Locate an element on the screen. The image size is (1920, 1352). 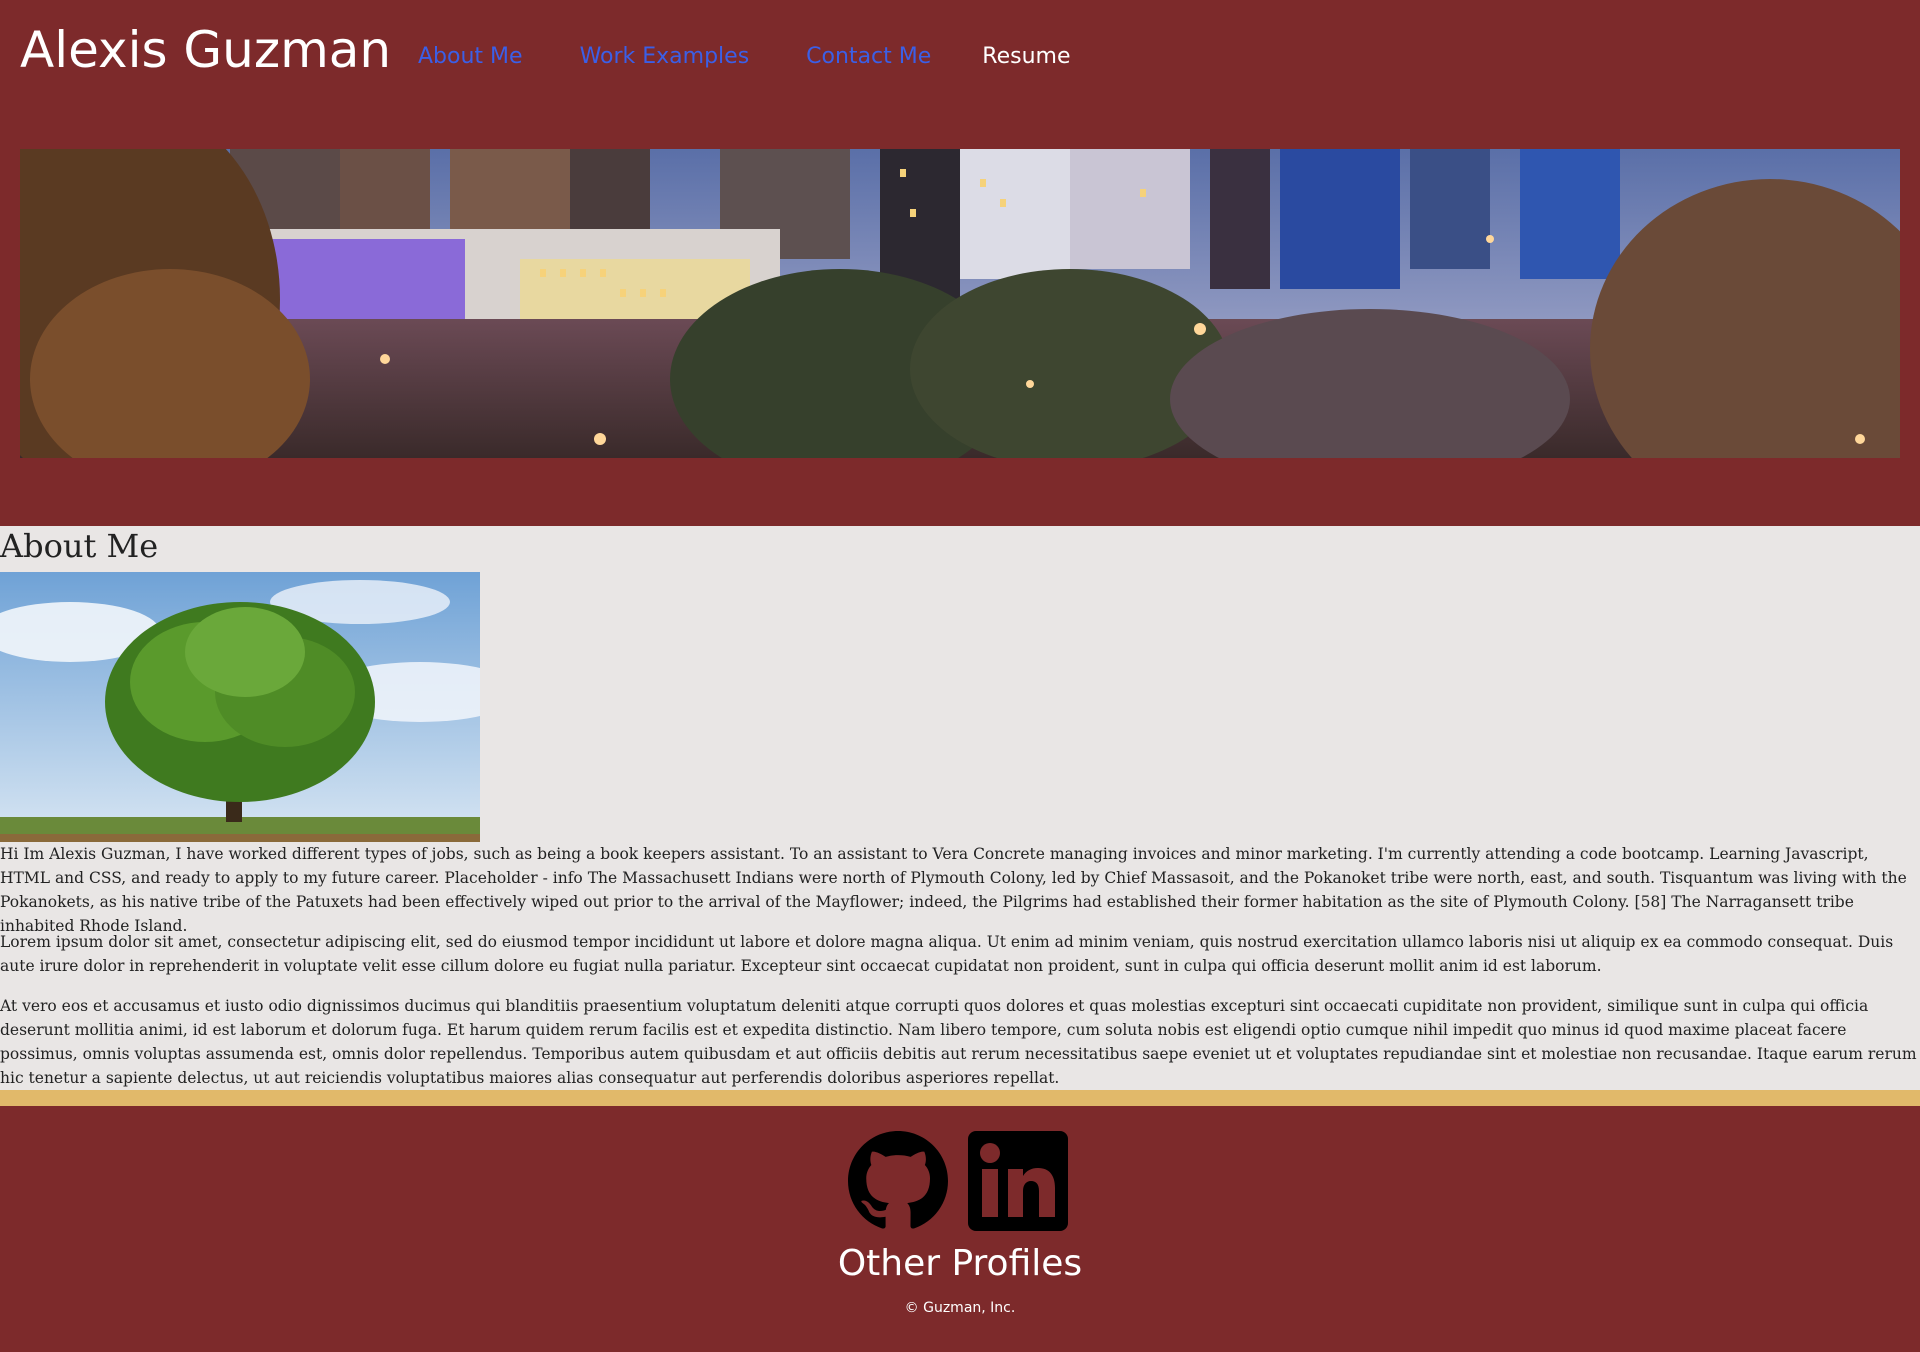
profile-links is located at coordinates (958, 1181).